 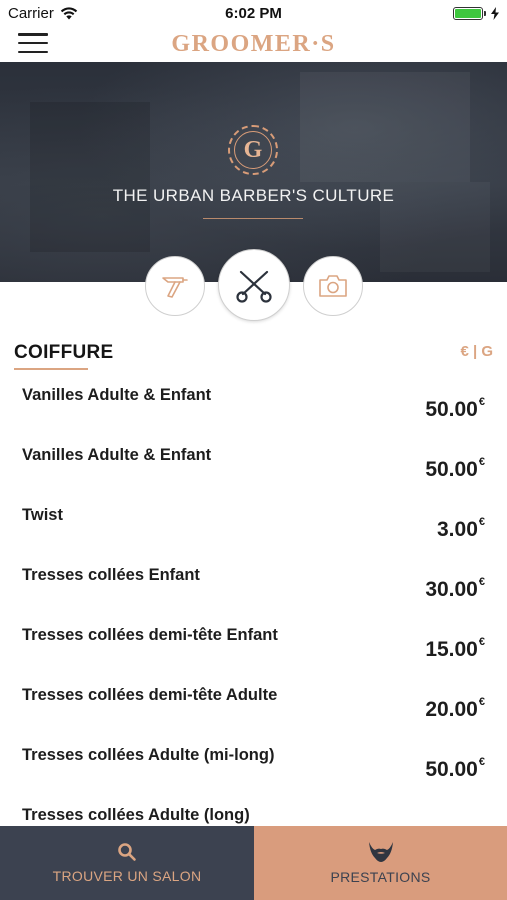 I want to click on section-title: COIFFURE, so click(x=64, y=352).